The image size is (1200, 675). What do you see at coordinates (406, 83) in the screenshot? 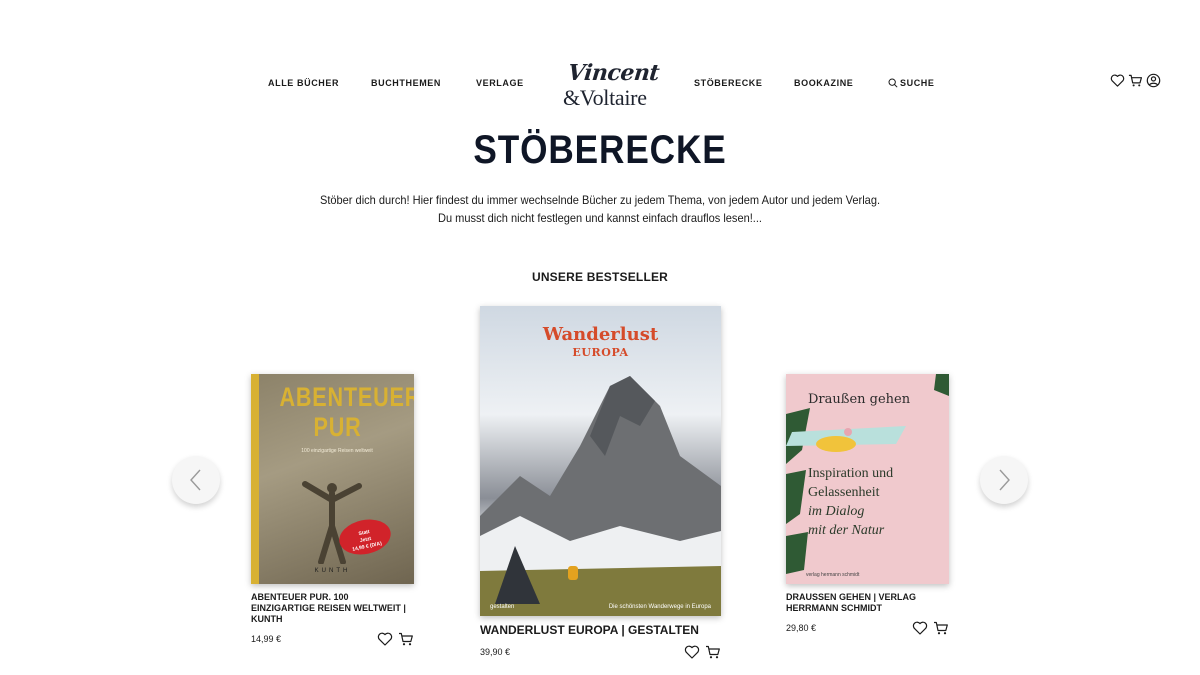
I see `nav-link-buchthemen: BUCHTHEMEN` at bounding box center [406, 83].